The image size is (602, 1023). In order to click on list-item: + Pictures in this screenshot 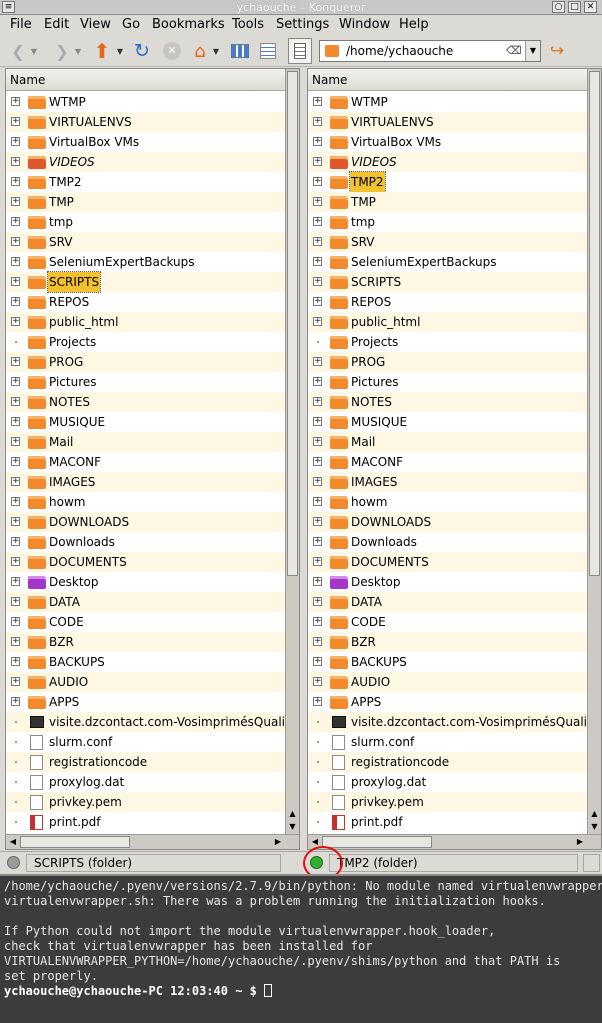, I will do `click(448, 382)`.